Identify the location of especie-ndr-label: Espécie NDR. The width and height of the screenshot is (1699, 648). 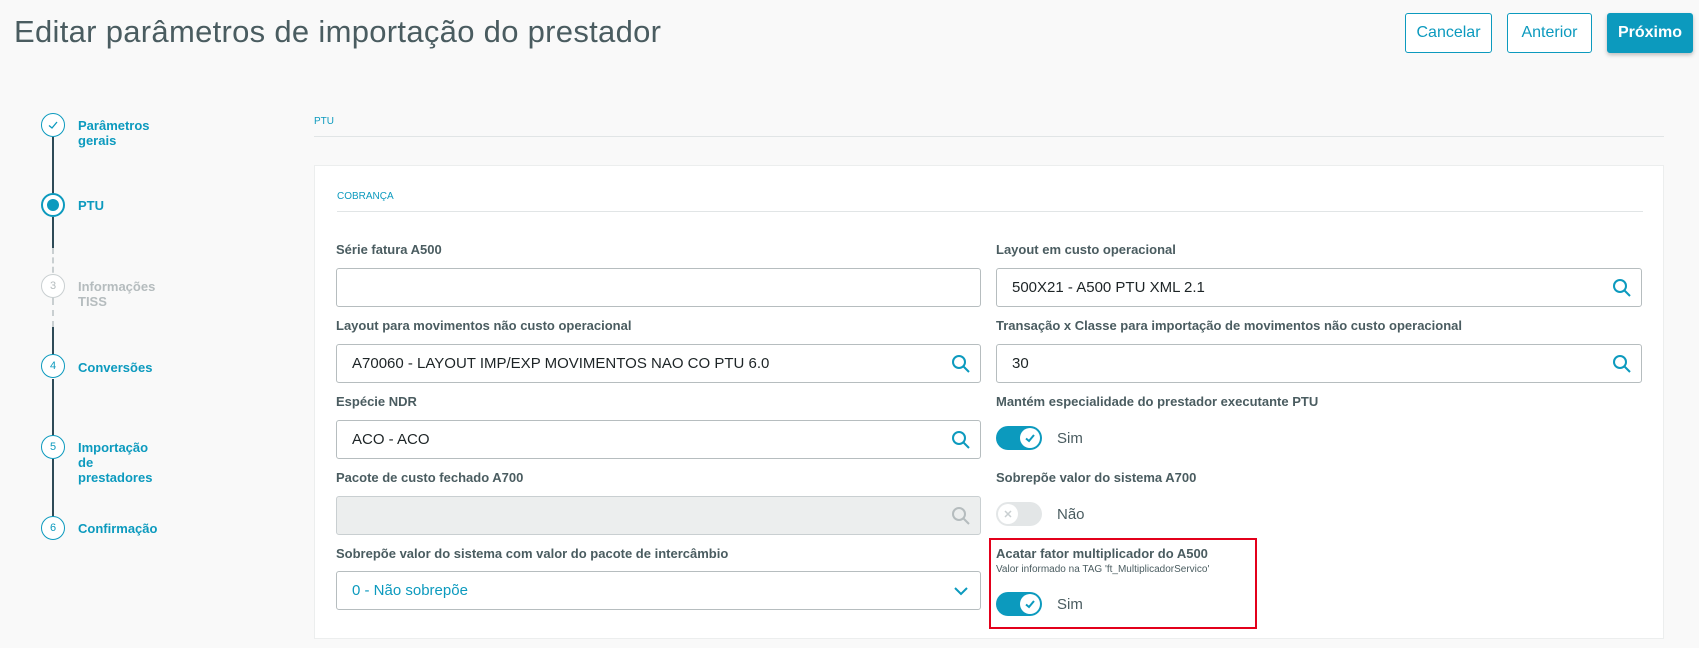
(376, 401).